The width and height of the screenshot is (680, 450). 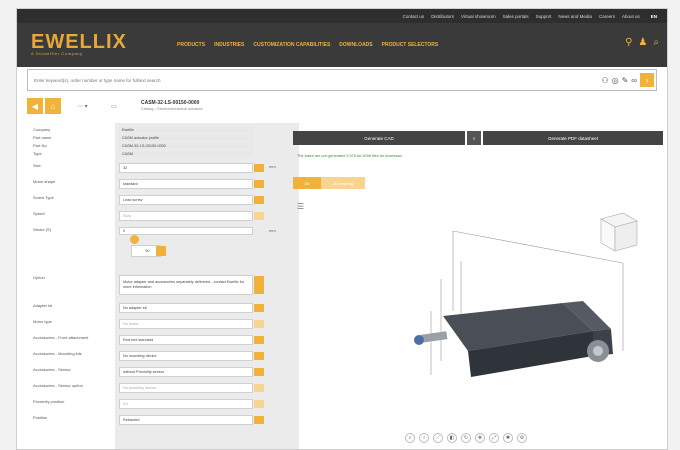 I want to click on util-link-careers: Careers, so click(x=607, y=16).